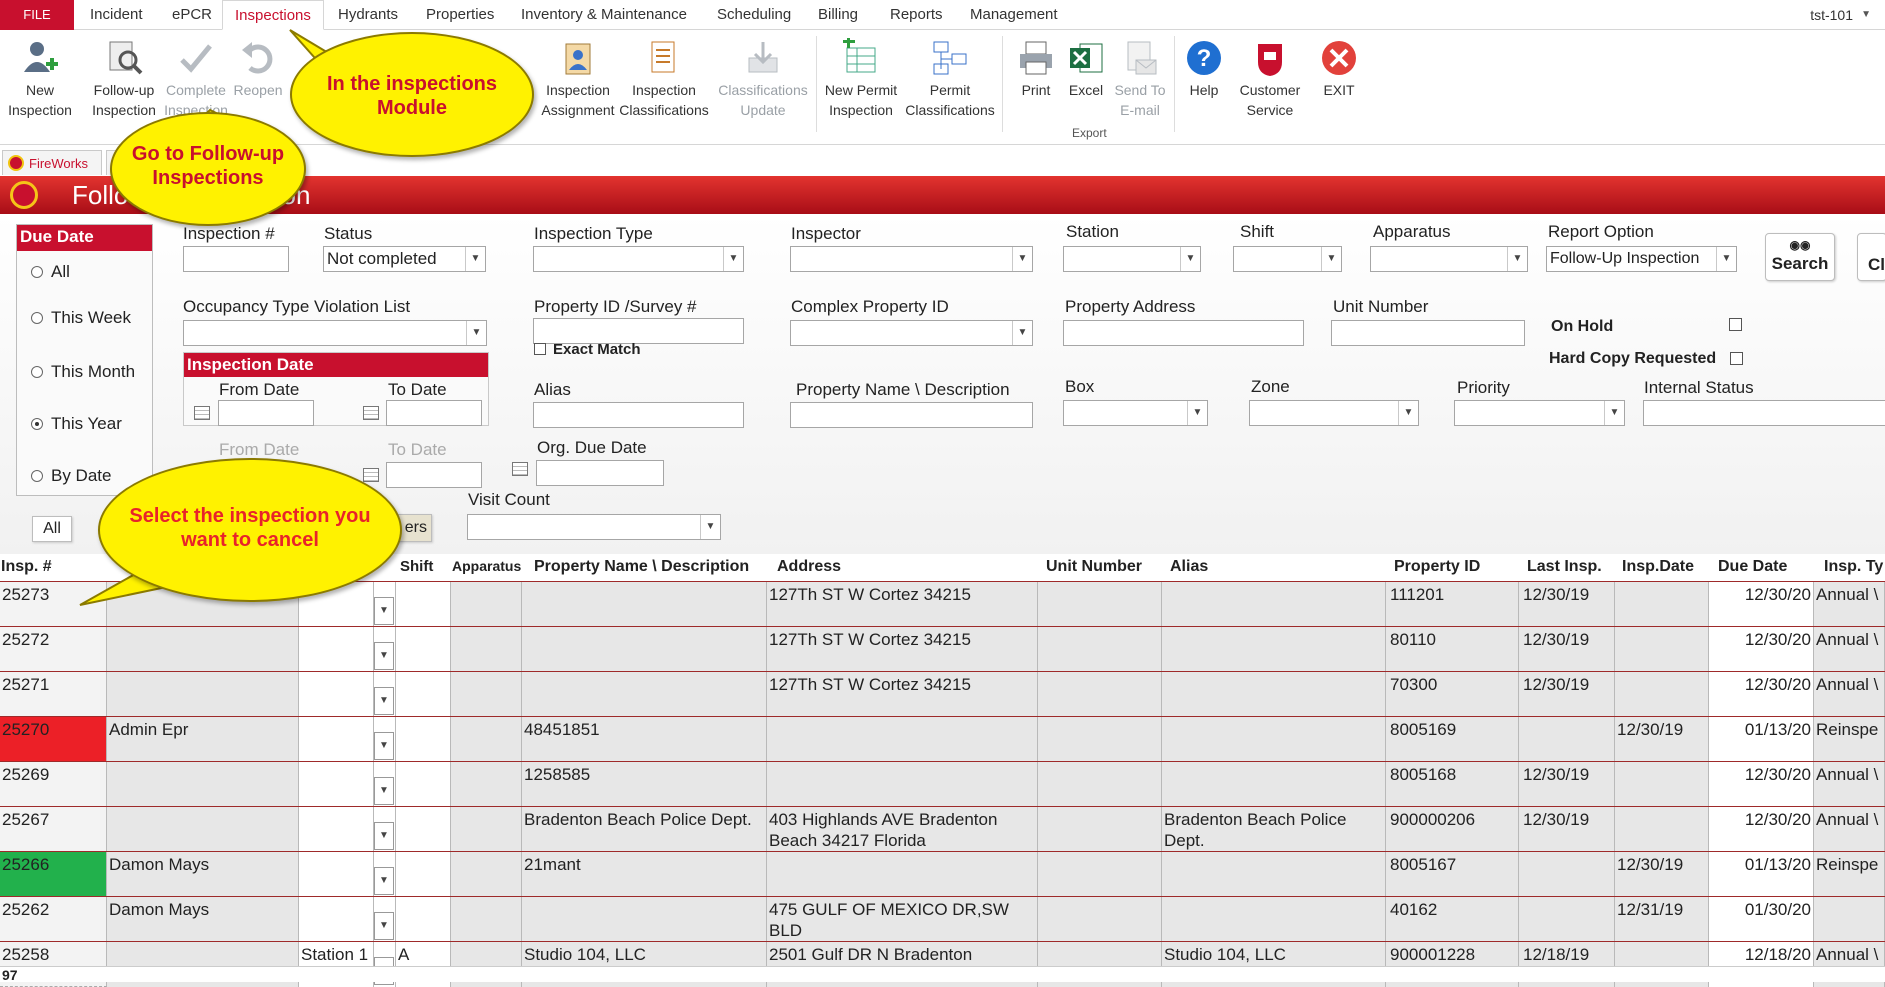 This screenshot has height=987, width=1885. I want to click on user-id: tst-101, so click(1831, 15).